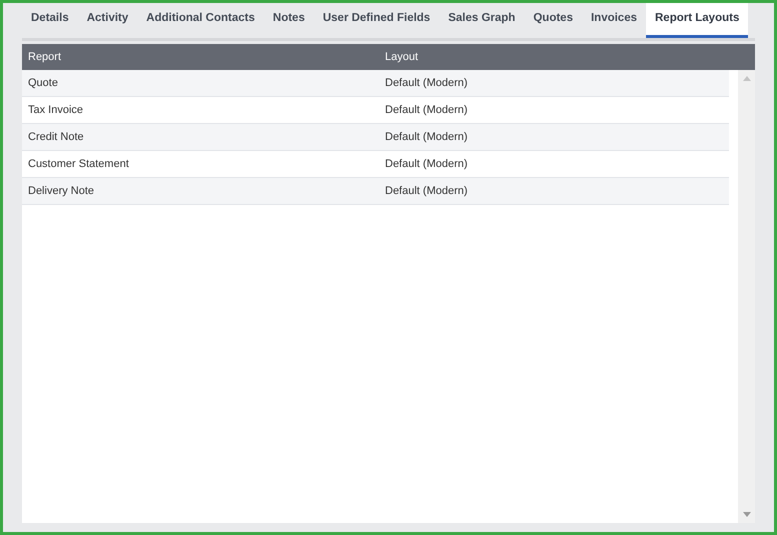  What do you see at coordinates (697, 20) in the screenshot?
I see `tab: Report Layouts` at bounding box center [697, 20].